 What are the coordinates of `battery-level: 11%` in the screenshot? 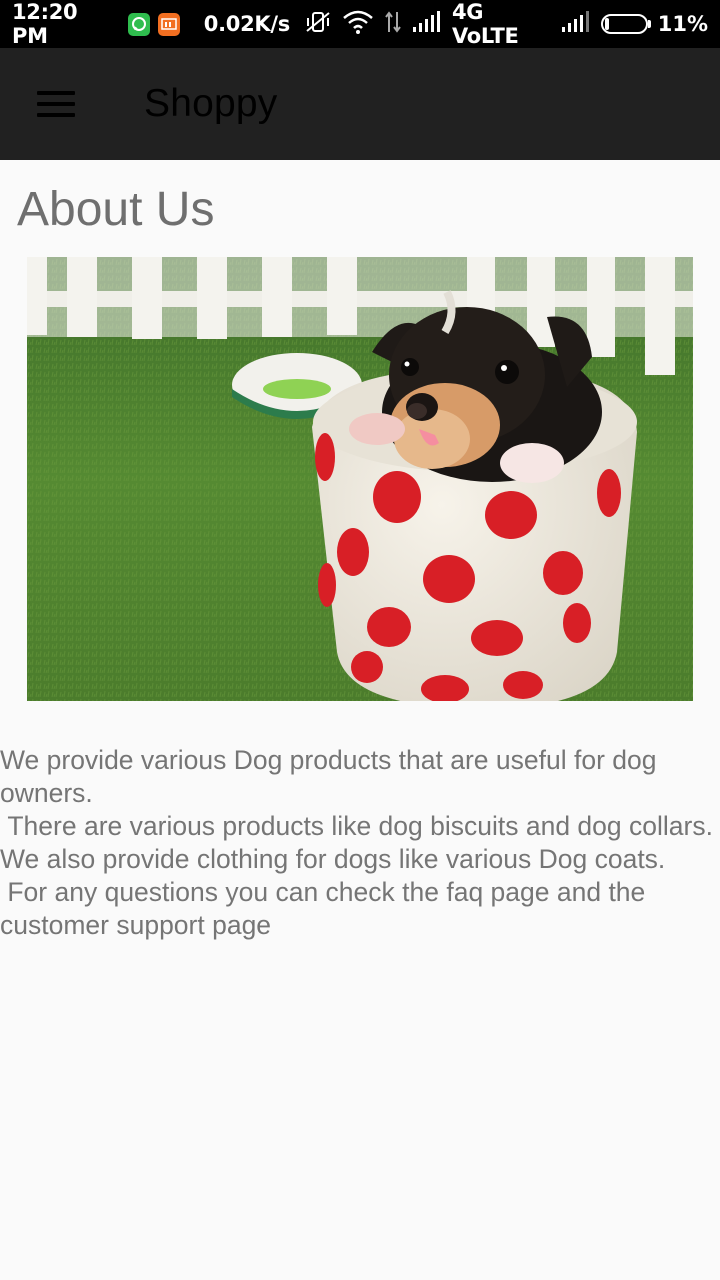 It's located at (682, 24).